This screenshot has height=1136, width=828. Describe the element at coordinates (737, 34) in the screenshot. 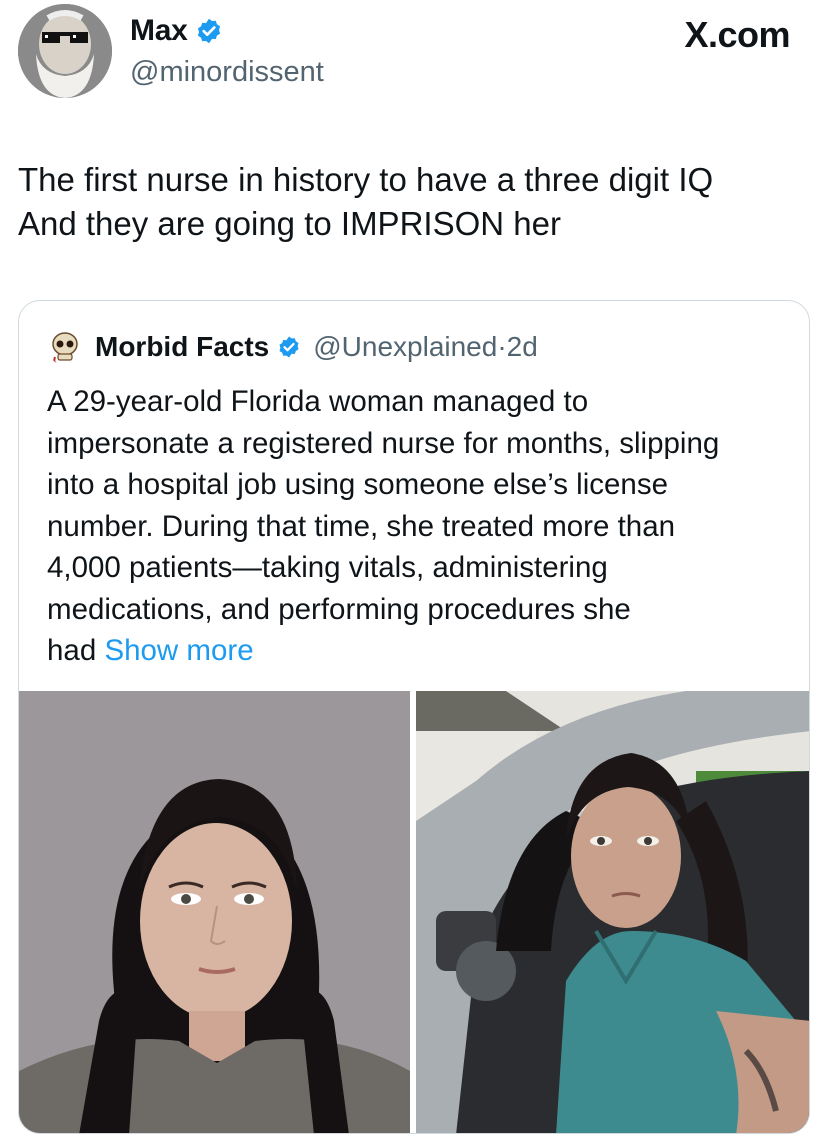

I see `brand-label: X.com` at that location.